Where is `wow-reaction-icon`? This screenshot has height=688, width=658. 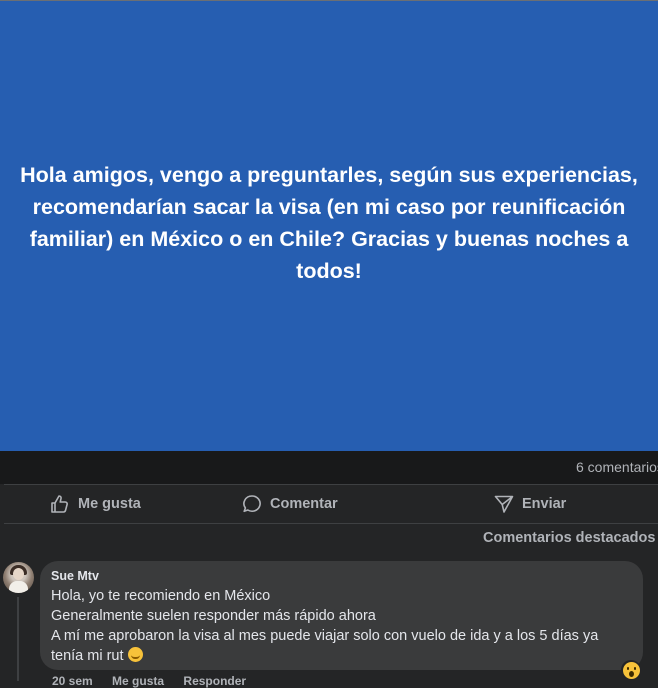 wow-reaction-icon is located at coordinates (631, 670).